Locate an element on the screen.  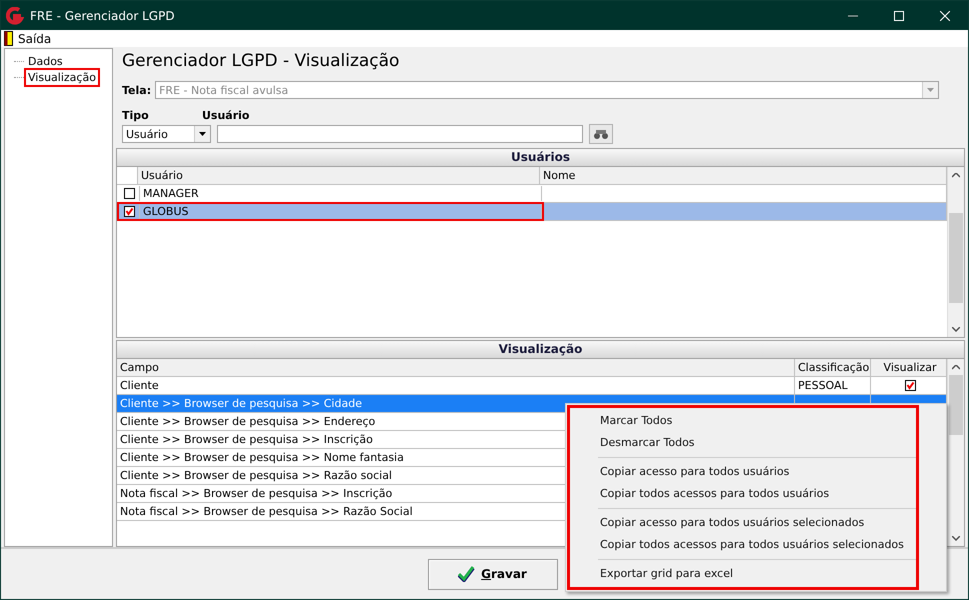
binoculars-icon is located at coordinates (601, 134).